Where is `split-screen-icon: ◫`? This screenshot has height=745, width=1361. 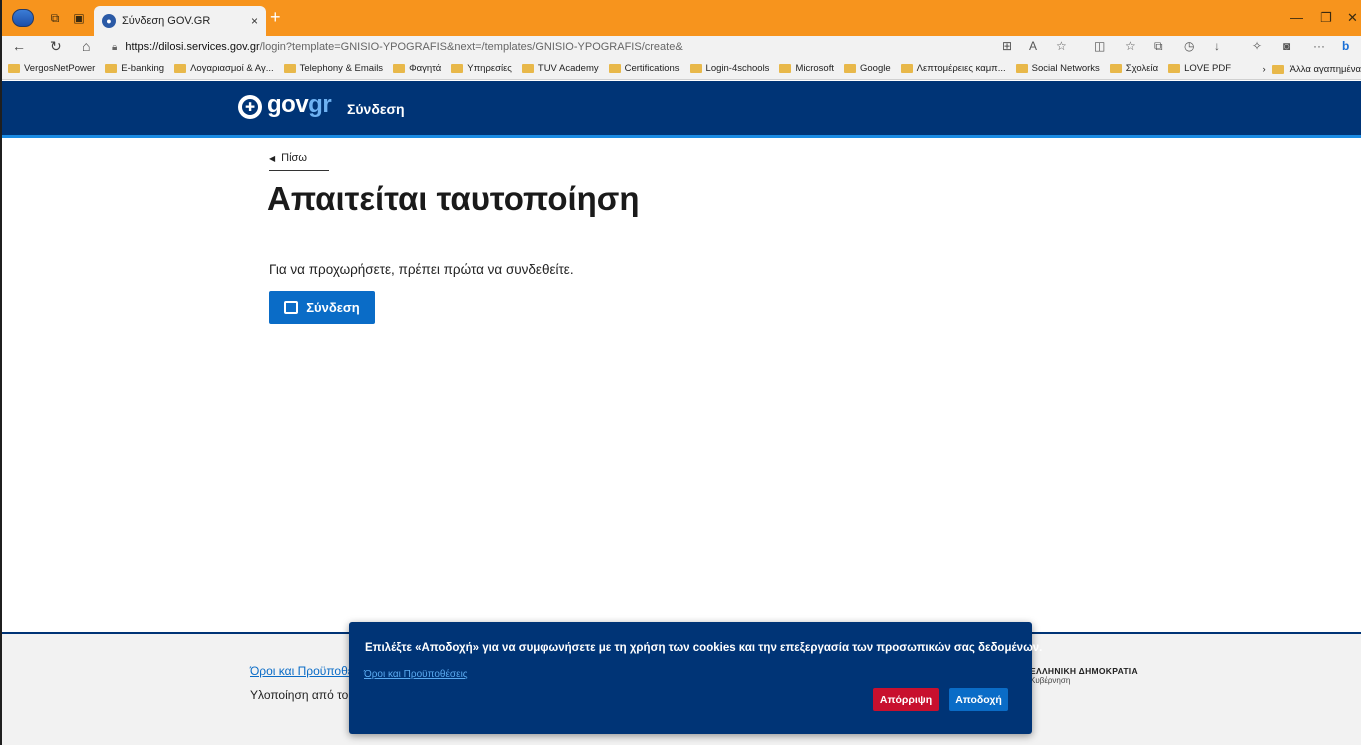
split-screen-icon: ◫ is located at coordinates (1099, 46).